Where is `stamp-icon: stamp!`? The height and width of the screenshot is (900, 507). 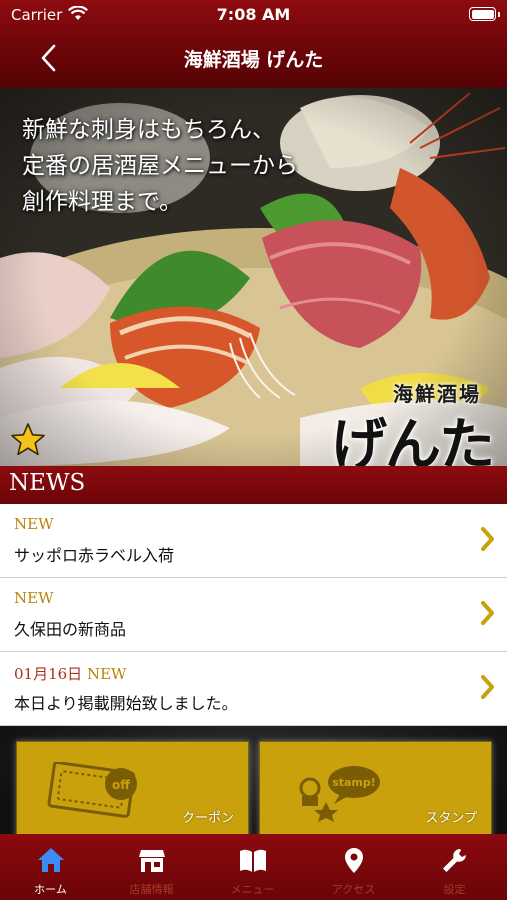
stamp-icon: stamp! is located at coordinates (339, 794).